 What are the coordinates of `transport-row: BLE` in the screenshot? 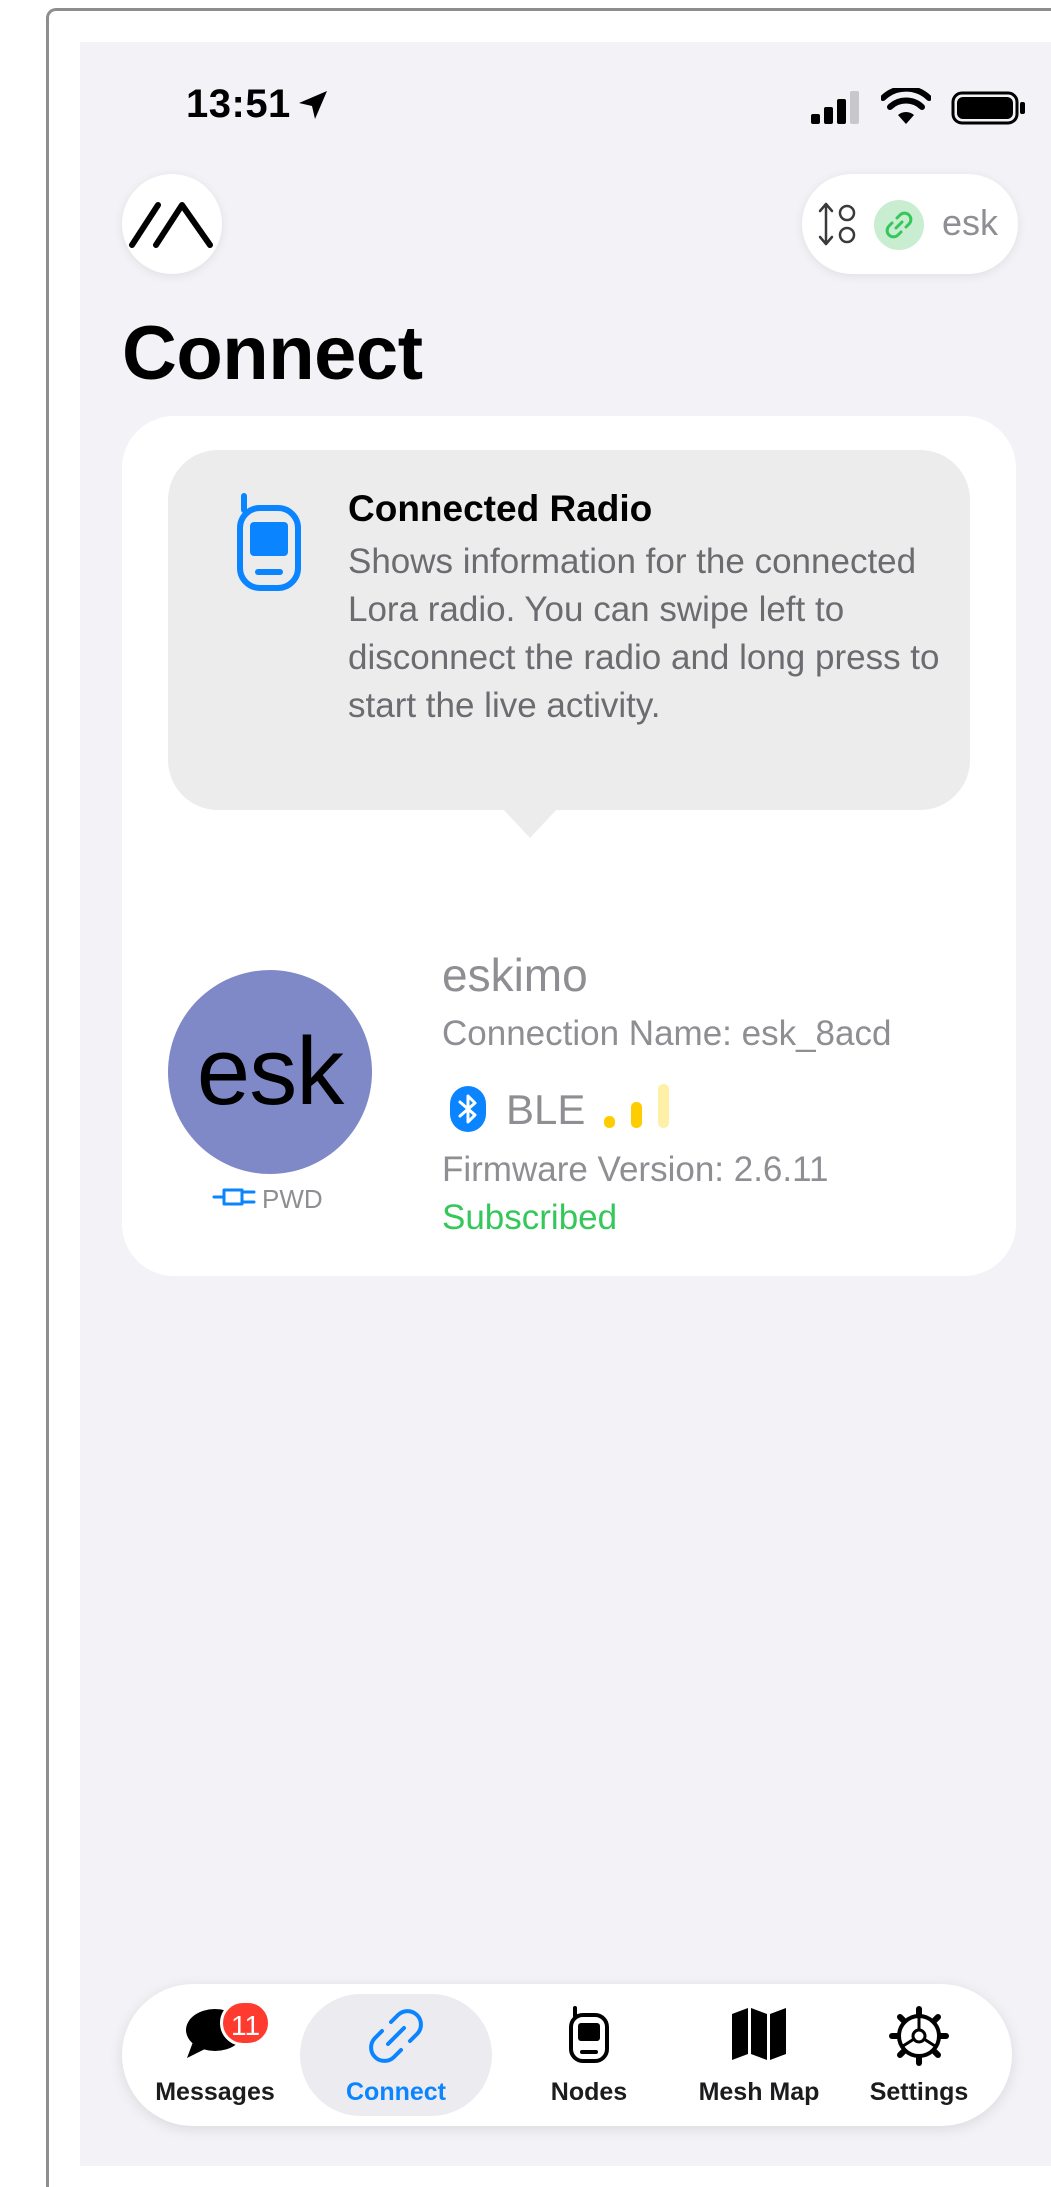 It's located at (592, 1106).